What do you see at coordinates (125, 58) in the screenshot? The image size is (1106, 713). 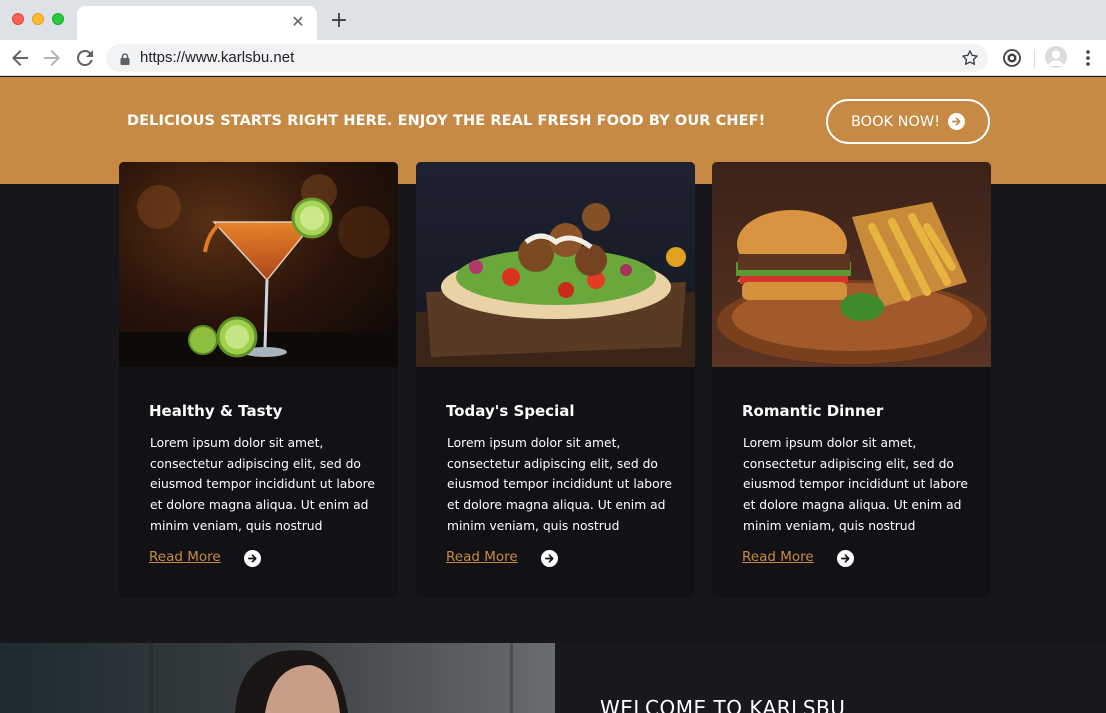 I see `lock-icon` at bounding box center [125, 58].